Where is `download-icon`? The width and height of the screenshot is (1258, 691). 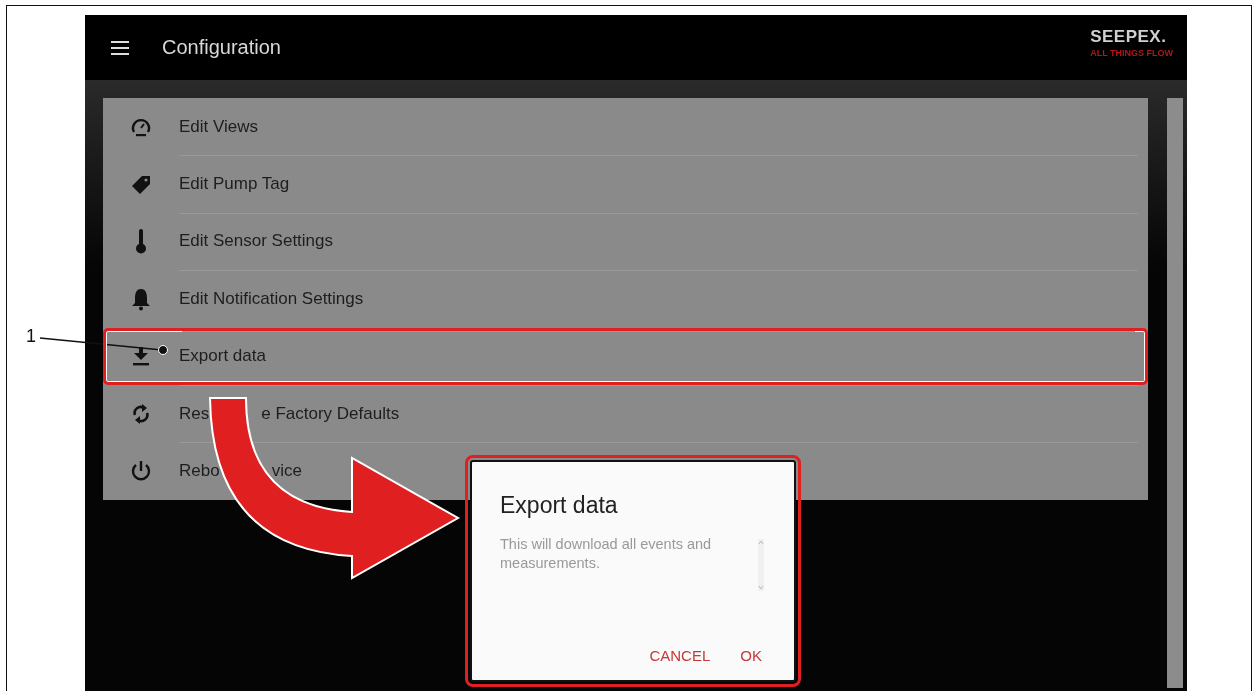
download-icon is located at coordinates (141, 356).